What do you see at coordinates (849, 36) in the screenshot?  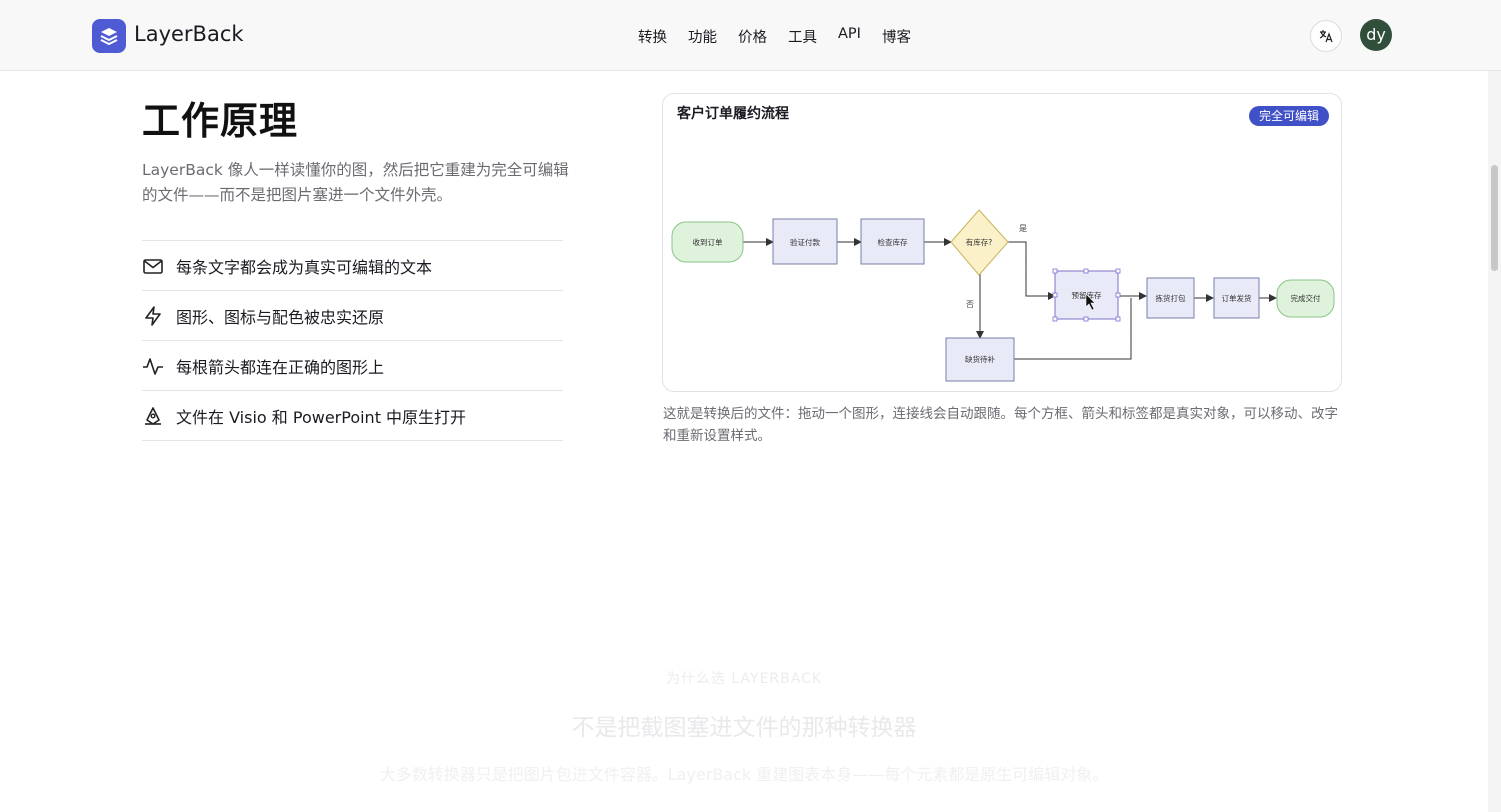 I see `nav-api: API` at bounding box center [849, 36].